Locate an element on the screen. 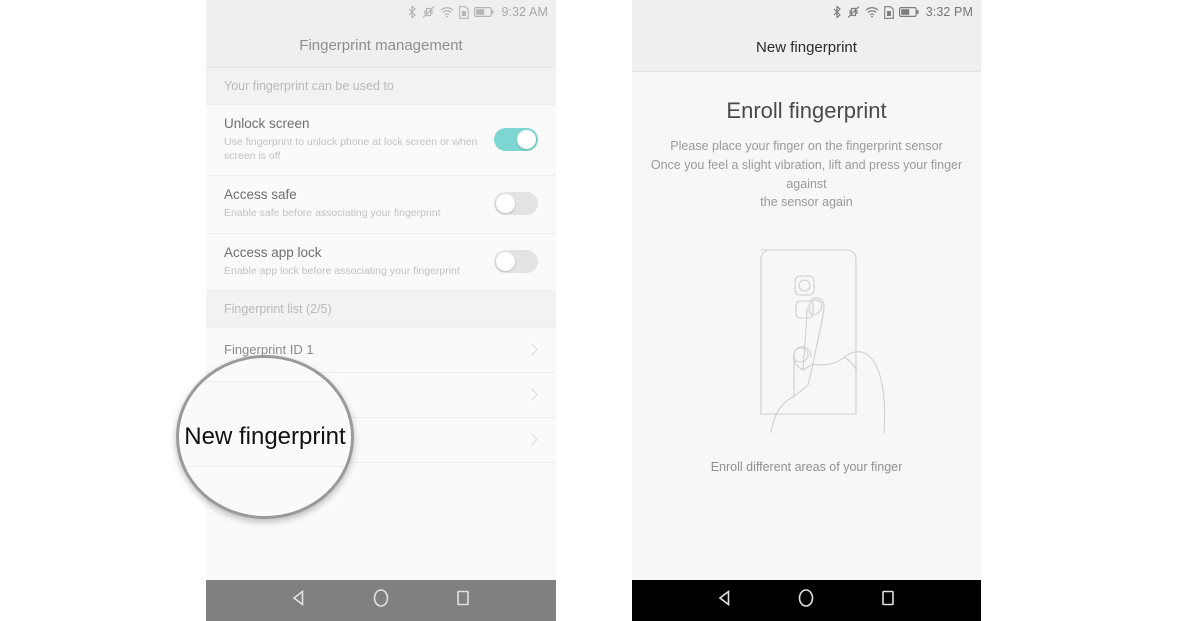 This screenshot has width=1200, height=621. status-bar: 9:32 AM is located at coordinates (381, 12).